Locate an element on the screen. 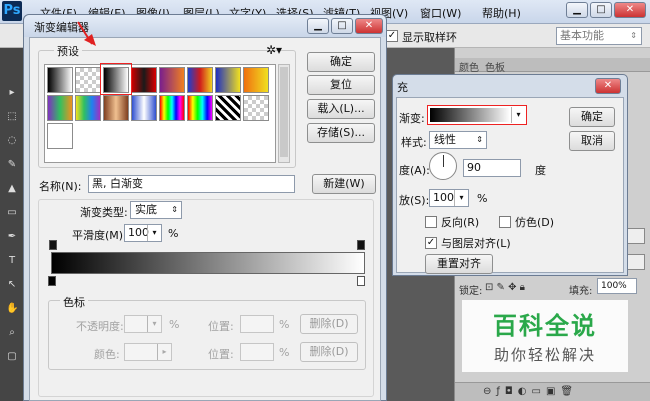  gf-close-button: ✕ is located at coordinates (608, 86).